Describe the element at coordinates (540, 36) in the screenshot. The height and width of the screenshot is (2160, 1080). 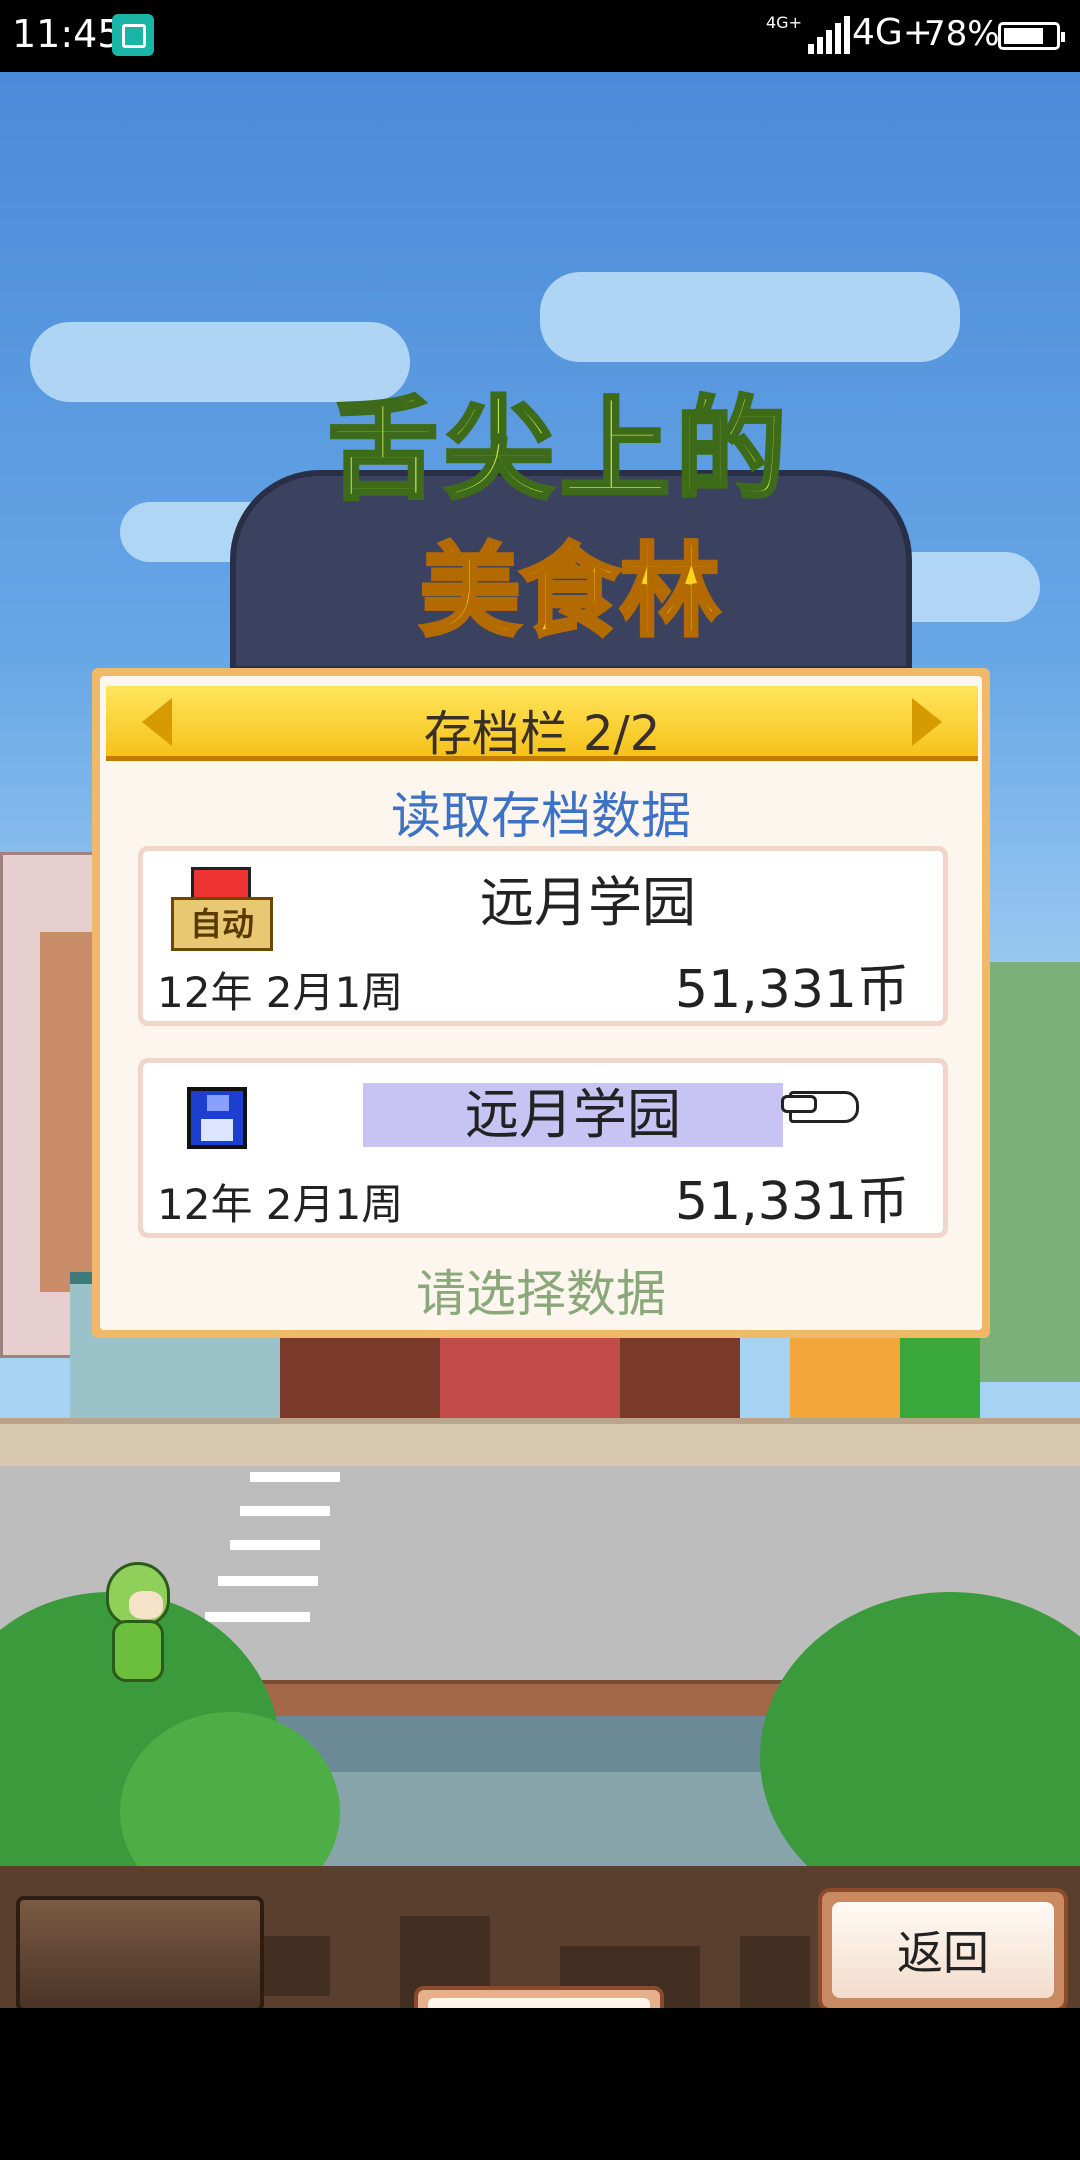
I see `status-bar: 11:45 4G+ 4G+ 78%` at that location.